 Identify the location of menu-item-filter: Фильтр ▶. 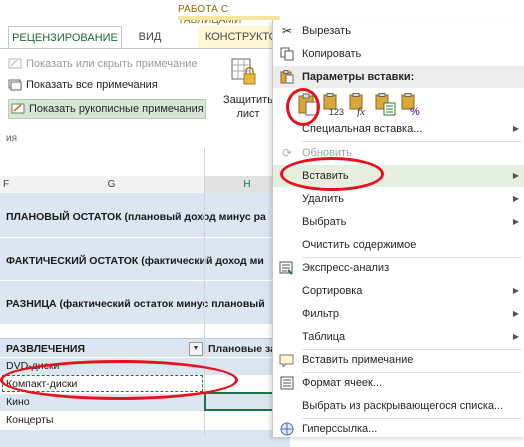
(398, 314).